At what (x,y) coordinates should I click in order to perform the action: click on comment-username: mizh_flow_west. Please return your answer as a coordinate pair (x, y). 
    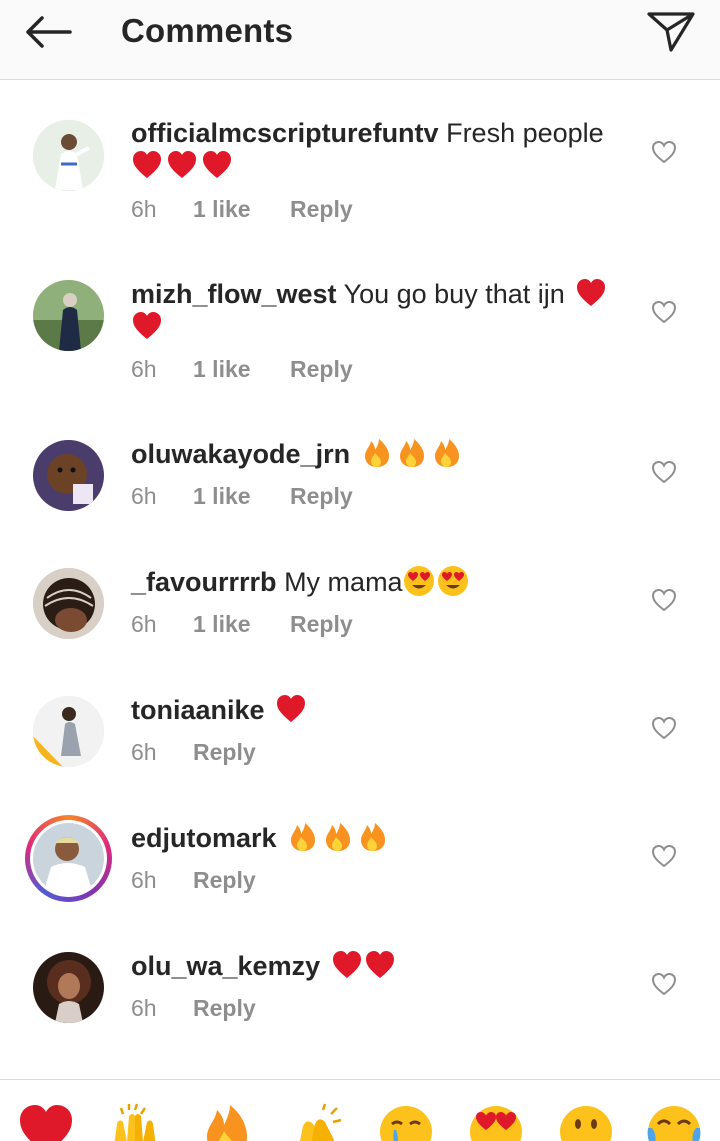
    Looking at the image, I should click on (234, 294).